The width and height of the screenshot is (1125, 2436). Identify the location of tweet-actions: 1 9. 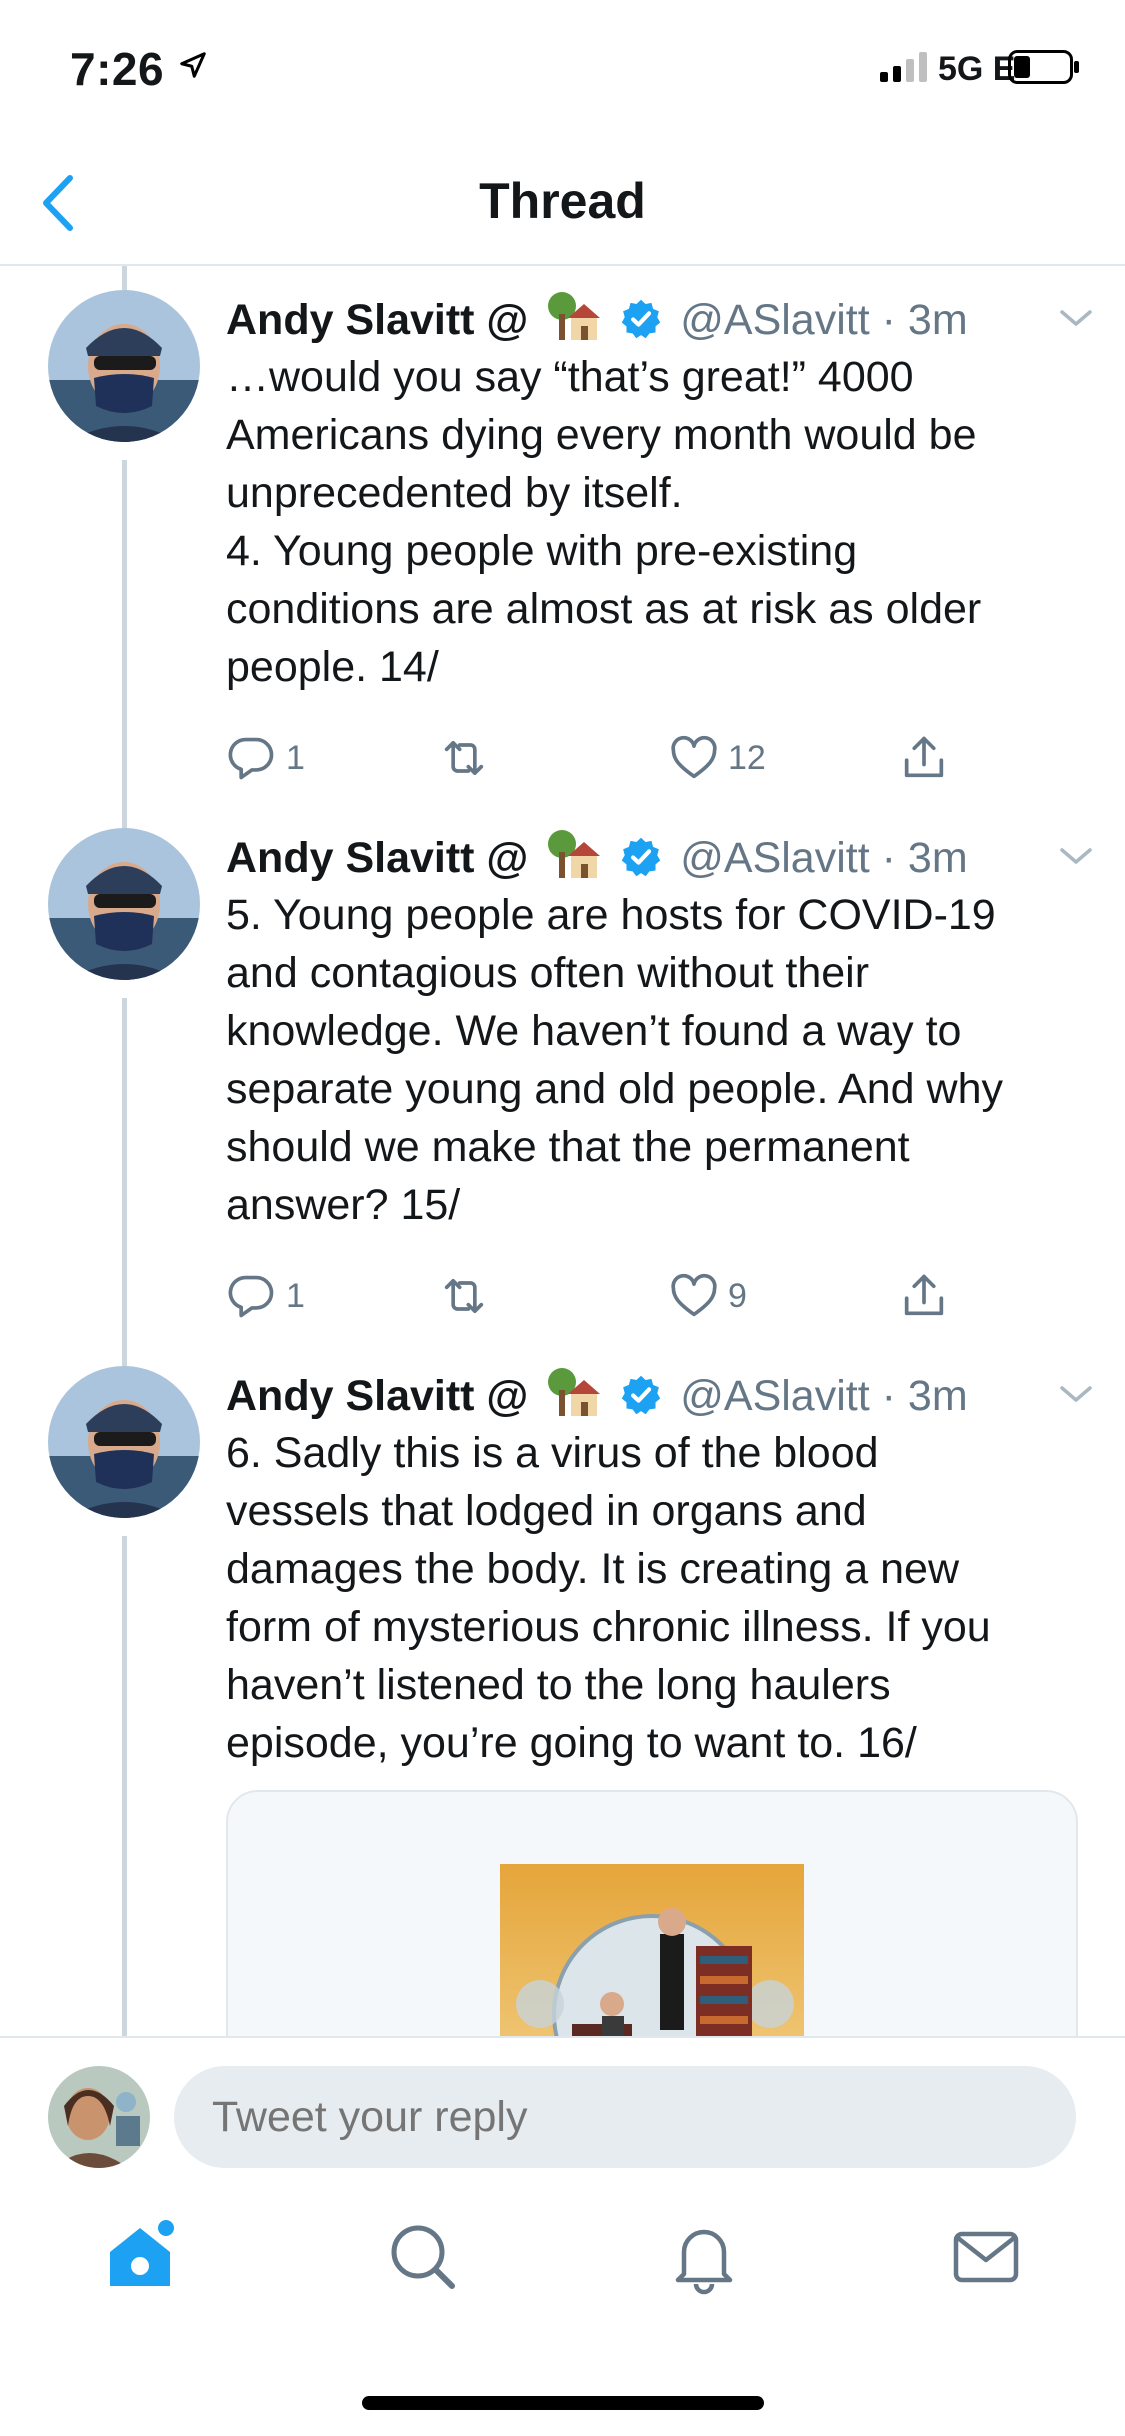
(656, 1296).